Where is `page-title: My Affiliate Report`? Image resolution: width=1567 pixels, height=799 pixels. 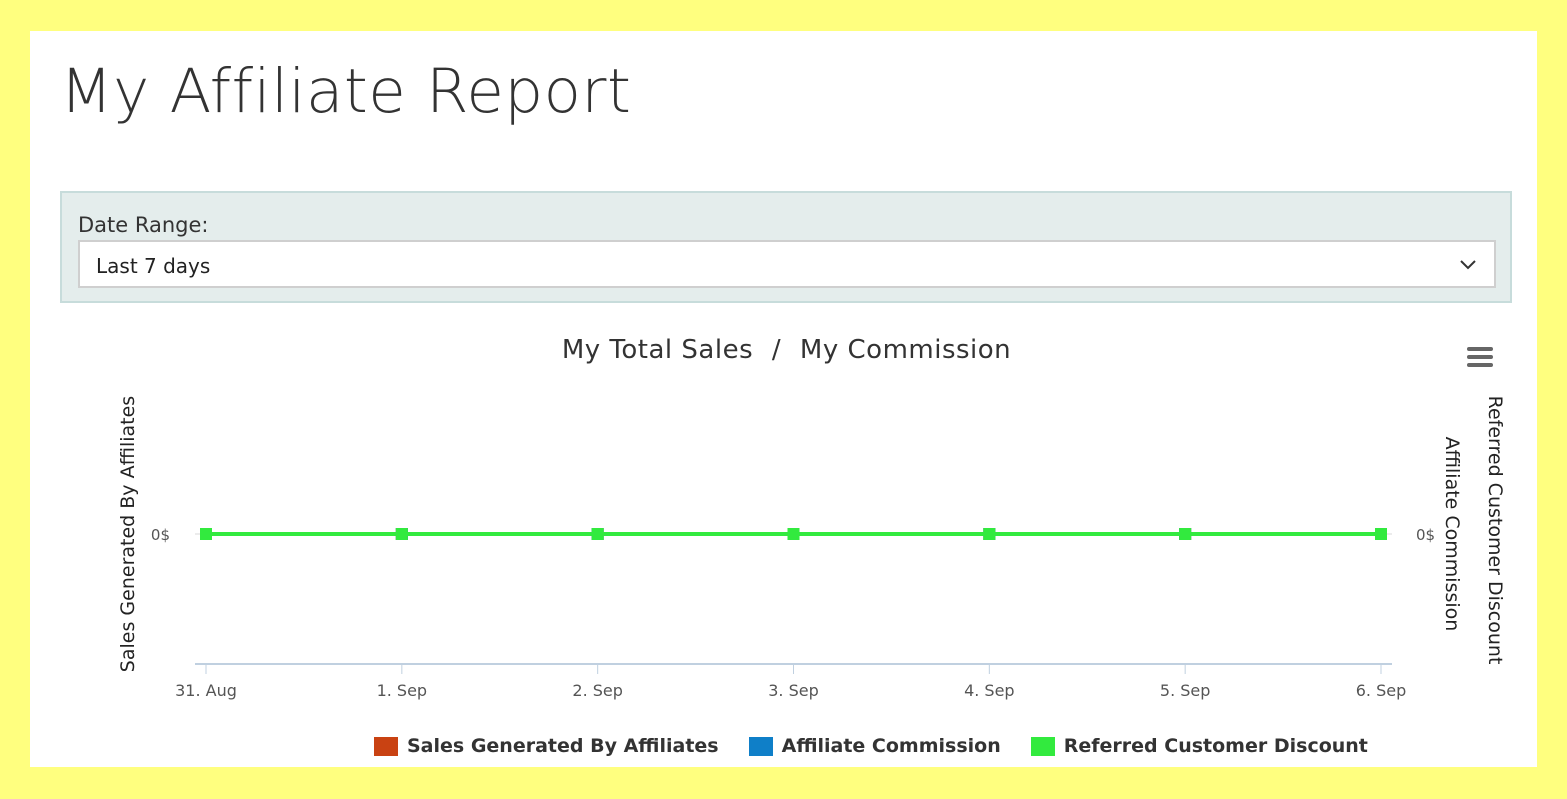
page-title: My Affiliate Report is located at coordinates (346, 91).